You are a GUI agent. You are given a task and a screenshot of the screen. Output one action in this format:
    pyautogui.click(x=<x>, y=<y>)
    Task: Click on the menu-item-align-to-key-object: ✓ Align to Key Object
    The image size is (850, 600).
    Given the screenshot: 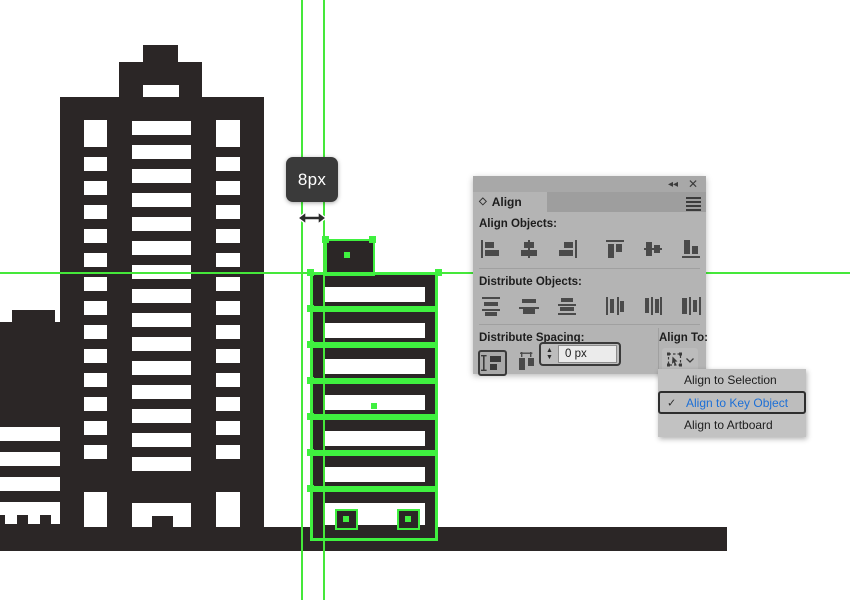 What is the action you would take?
    pyautogui.click(x=732, y=402)
    